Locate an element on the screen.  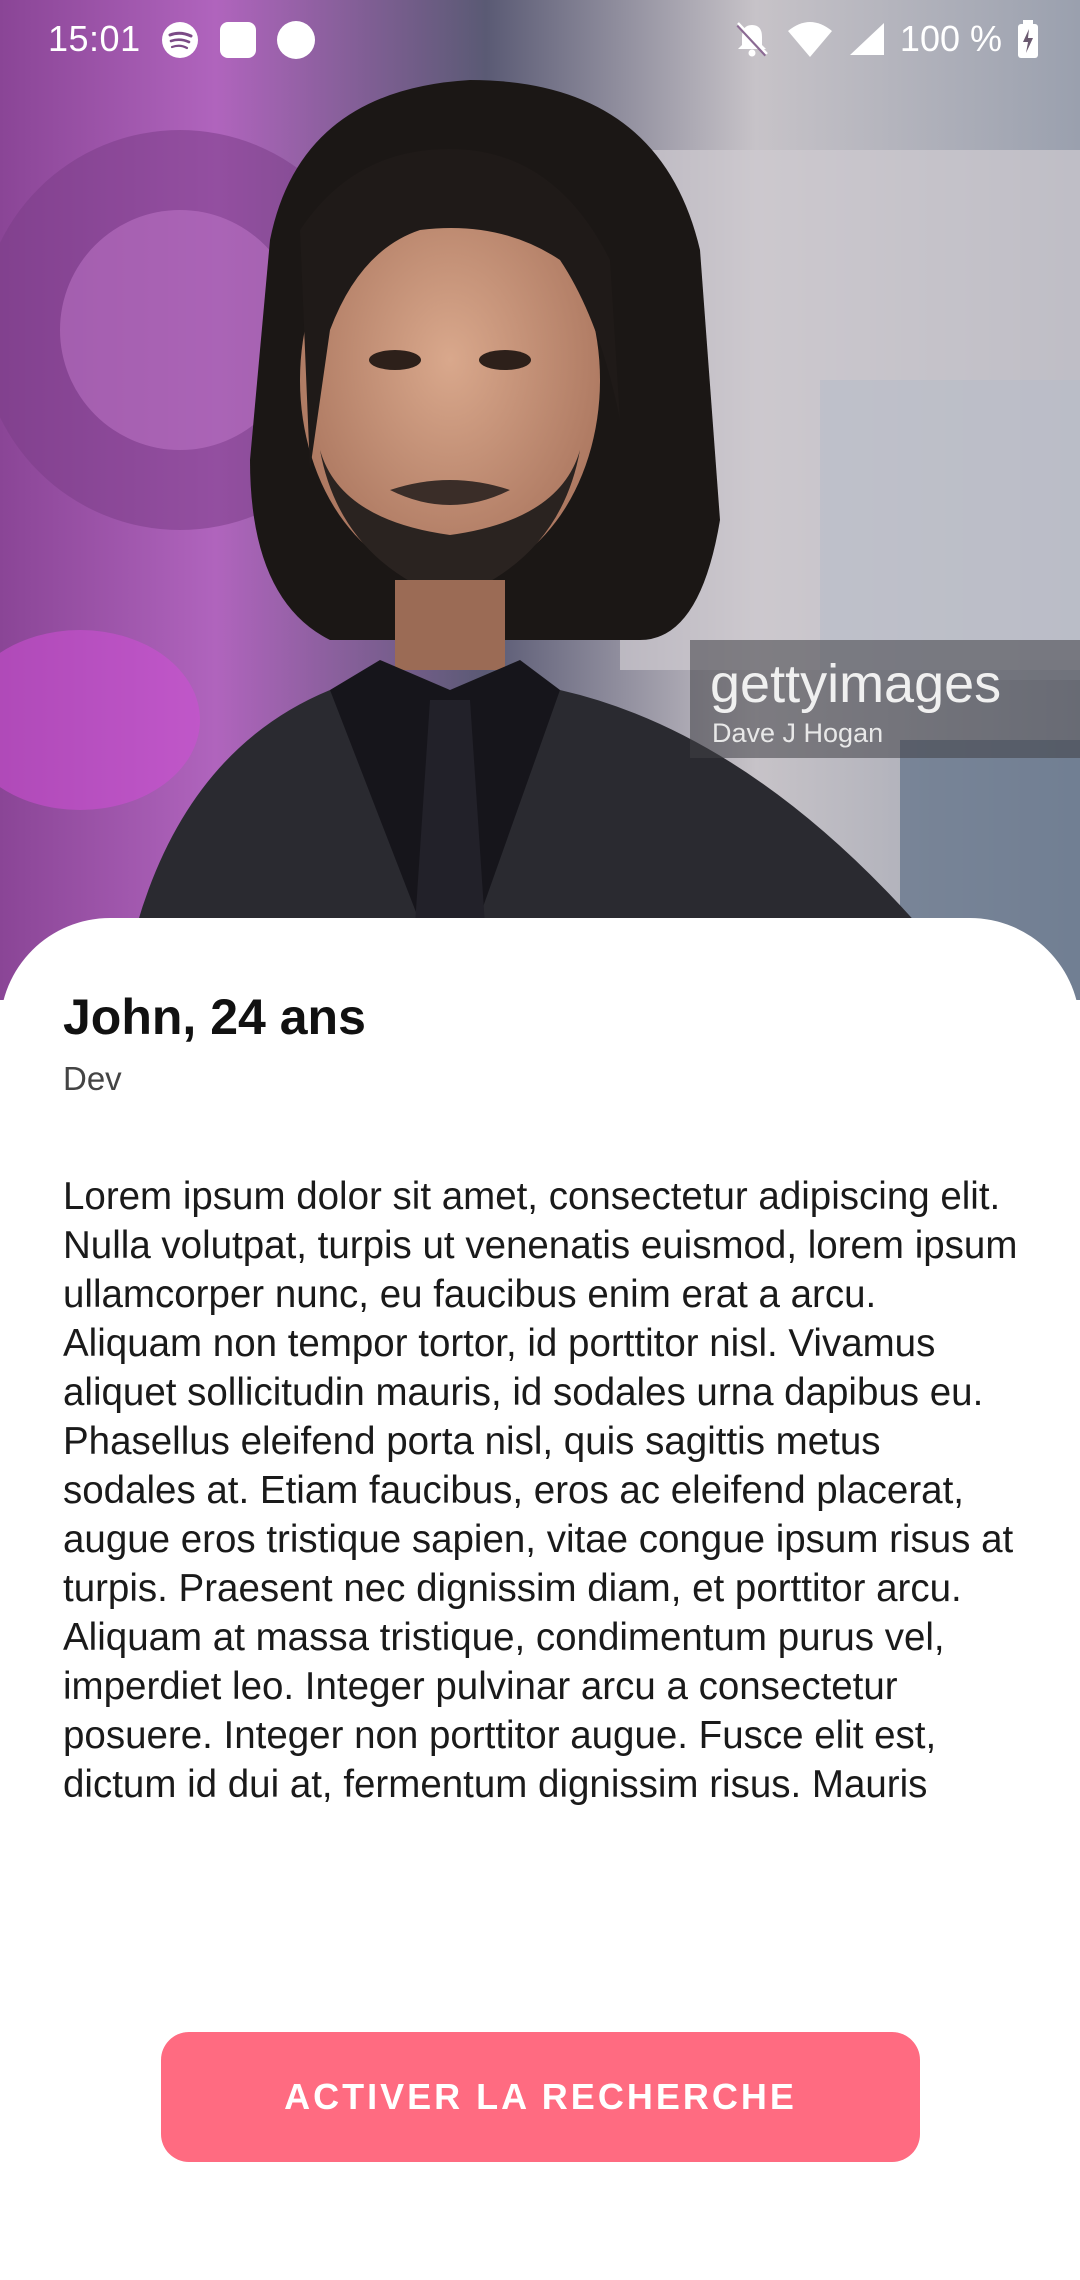
profile-job: Dev is located at coordinates (92, 1078).